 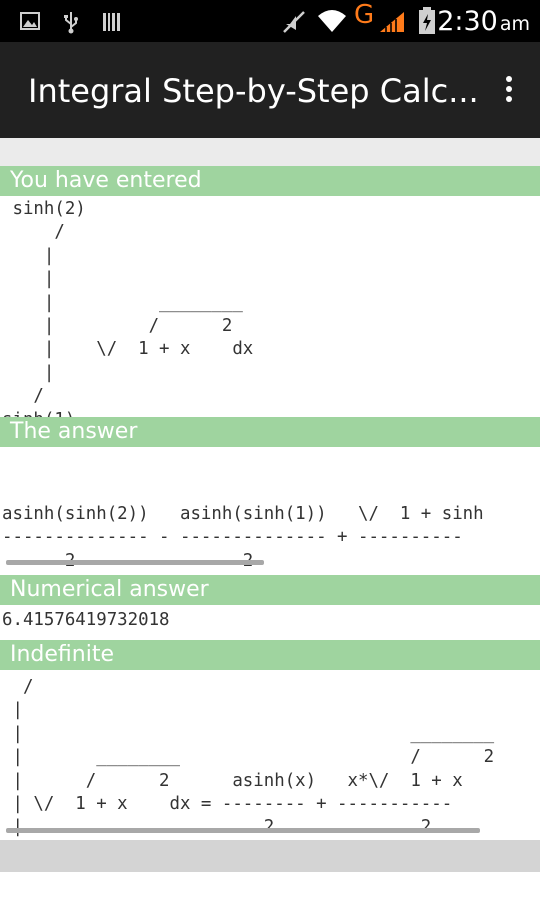 I want to click on mute-icon, so click(x=294, y=24).